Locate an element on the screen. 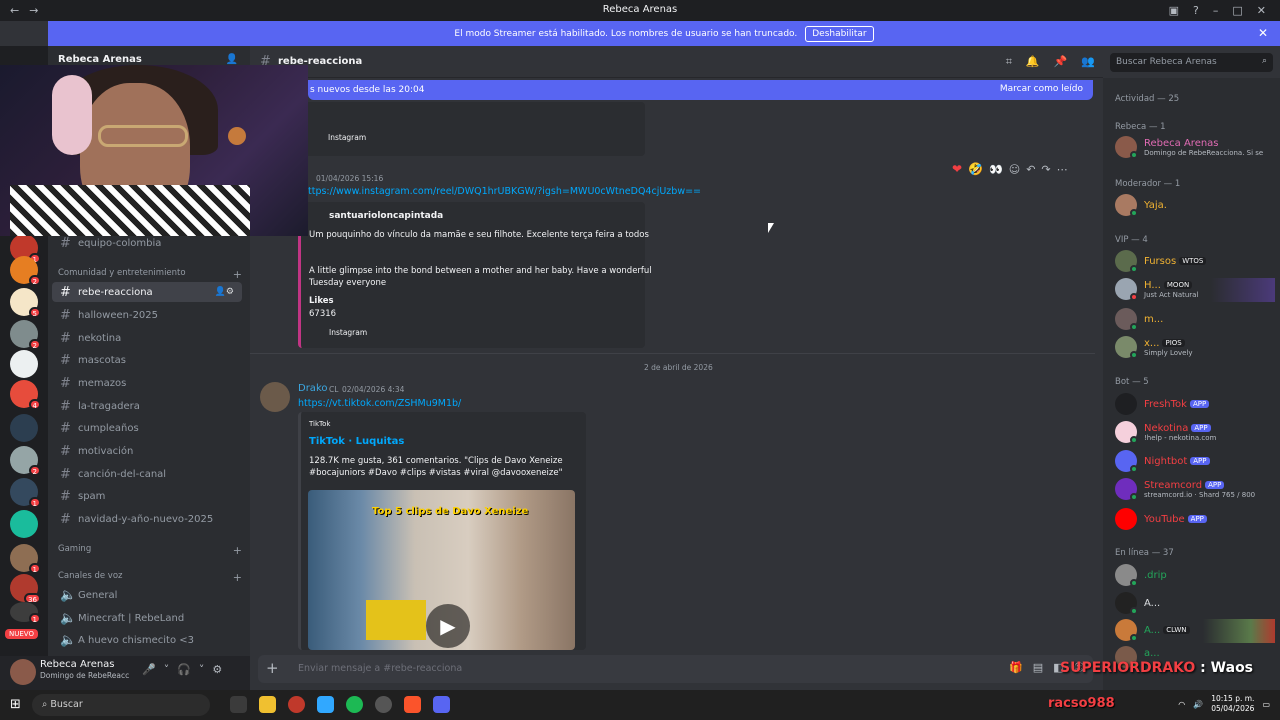 This screenshot has height=720, width=1280. channel-rebe-reacciona: # rebe-reacciona 👤⚙ is located at coordinates (147, 292).